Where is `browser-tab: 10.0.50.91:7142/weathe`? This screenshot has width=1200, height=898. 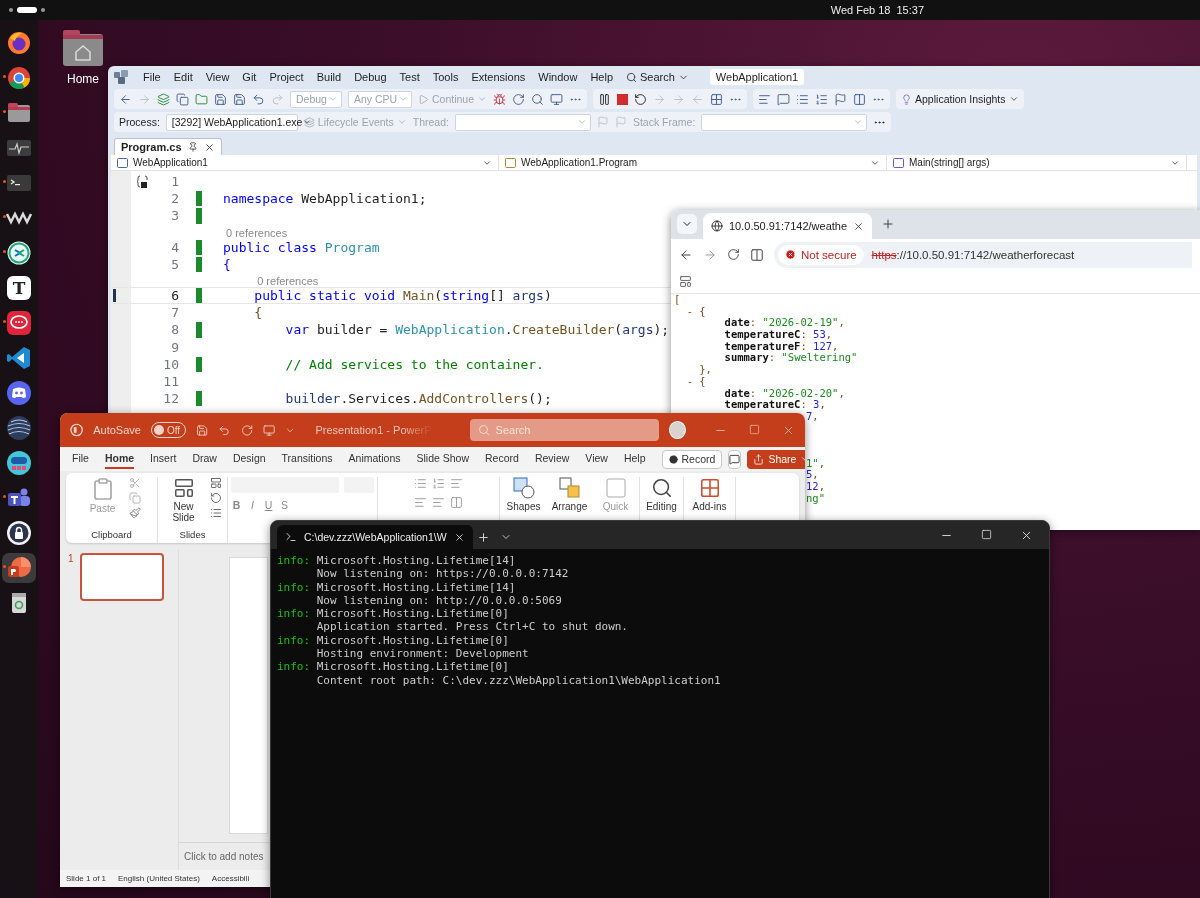
browser-tab: 10.0.50.91:7142/weathe is located at coordinates (788, 226).